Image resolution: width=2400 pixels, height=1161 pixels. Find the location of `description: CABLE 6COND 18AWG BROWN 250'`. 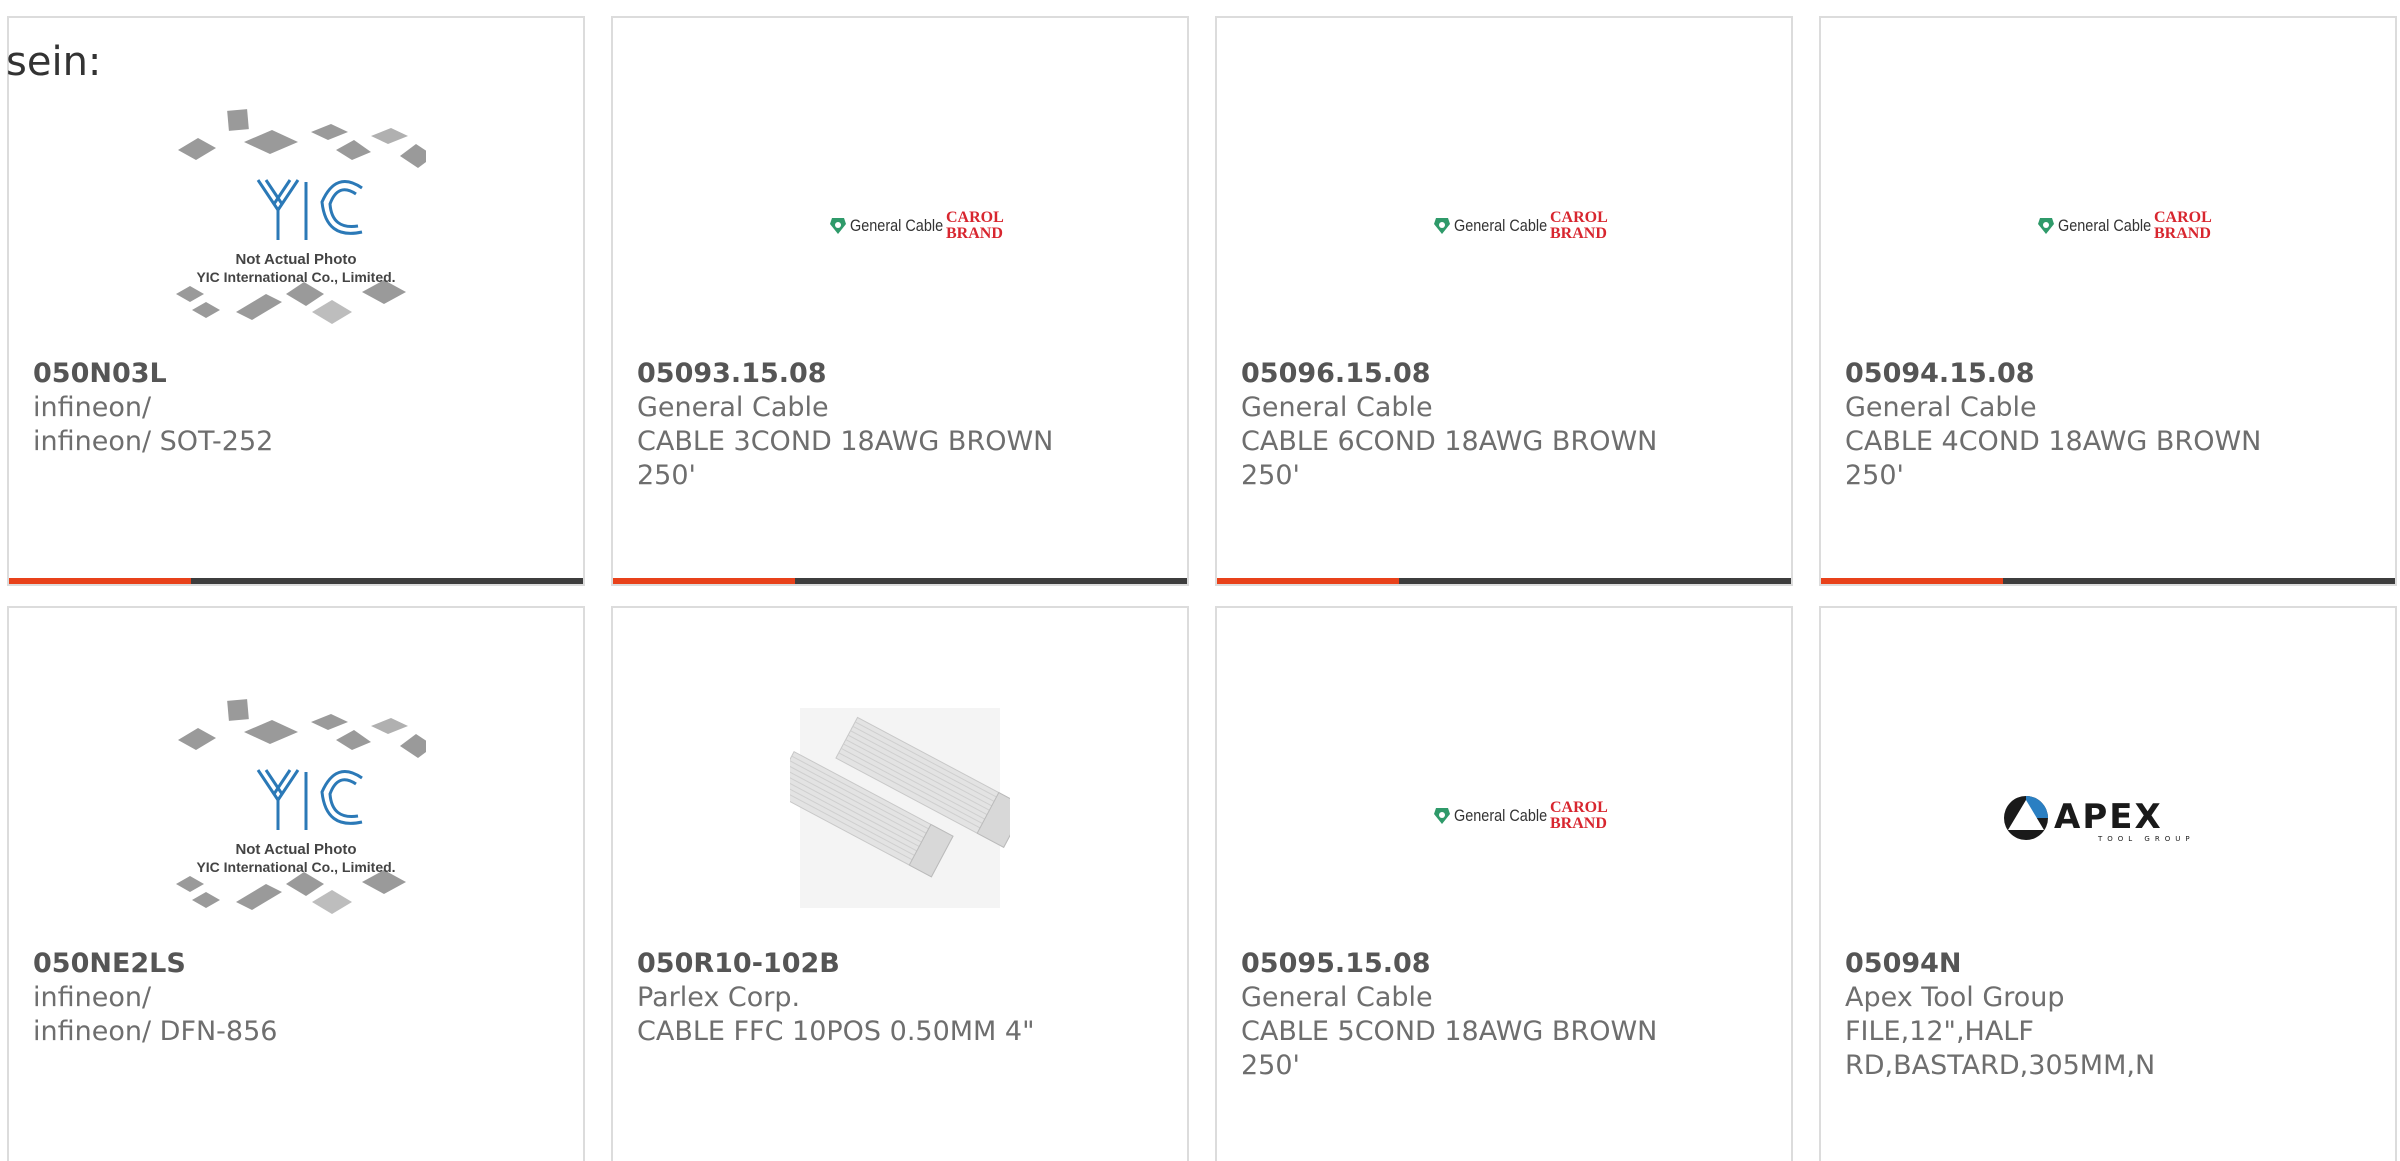

description: CABLE 6COND 18AWG BROWN 250' is located at coordinates (1449, 458).